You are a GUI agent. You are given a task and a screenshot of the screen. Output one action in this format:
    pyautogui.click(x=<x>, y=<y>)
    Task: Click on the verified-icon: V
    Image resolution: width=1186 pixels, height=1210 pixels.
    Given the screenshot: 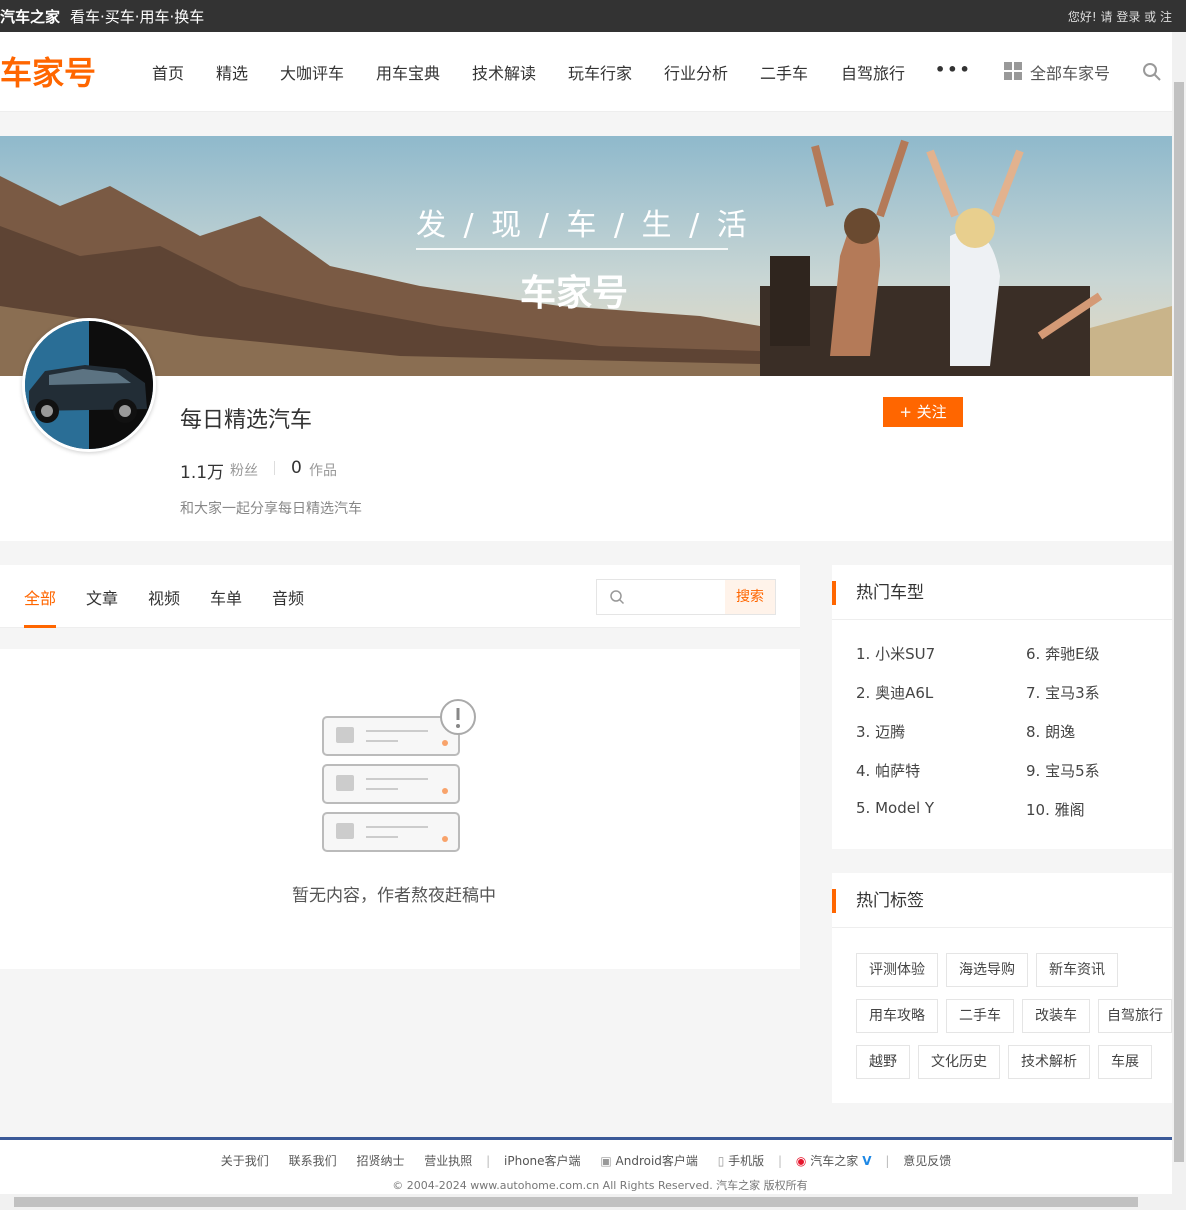 What is the action you would take?
    pyautogui.click(x=867, y=1161)
    